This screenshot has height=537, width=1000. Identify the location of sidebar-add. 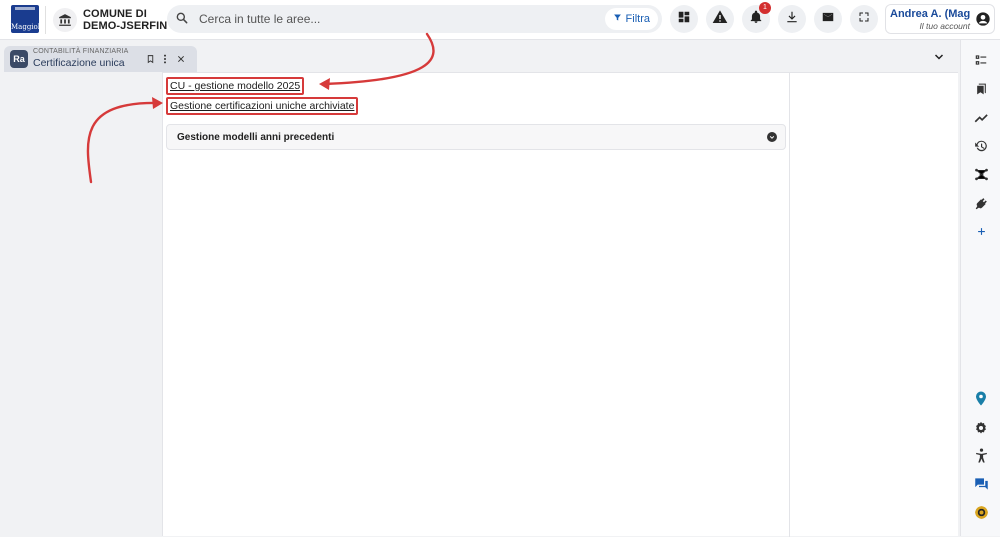
(981, 232).